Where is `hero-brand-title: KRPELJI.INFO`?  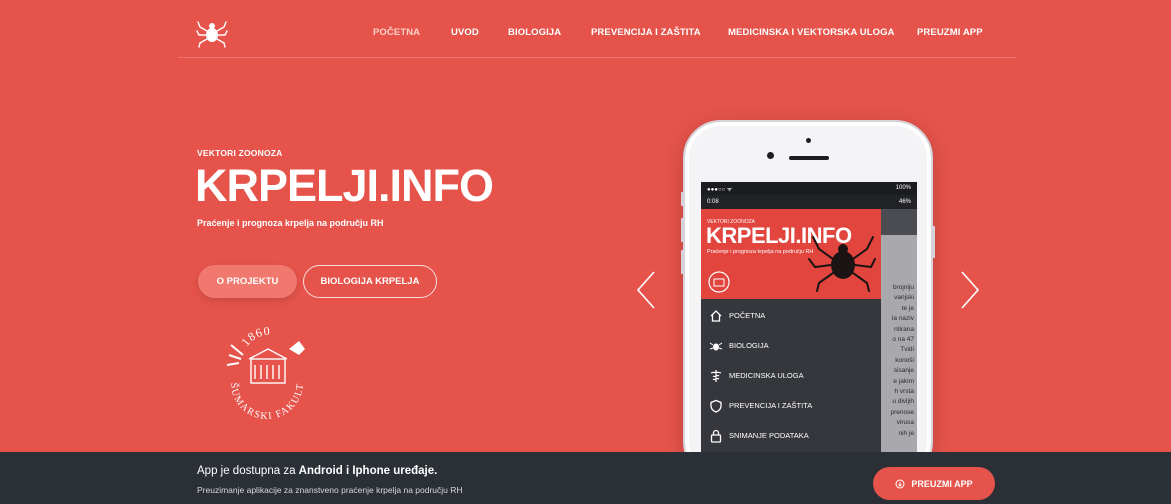 hero-brand-title: KRPELJI.INFO is located at coordinates (344, 185).